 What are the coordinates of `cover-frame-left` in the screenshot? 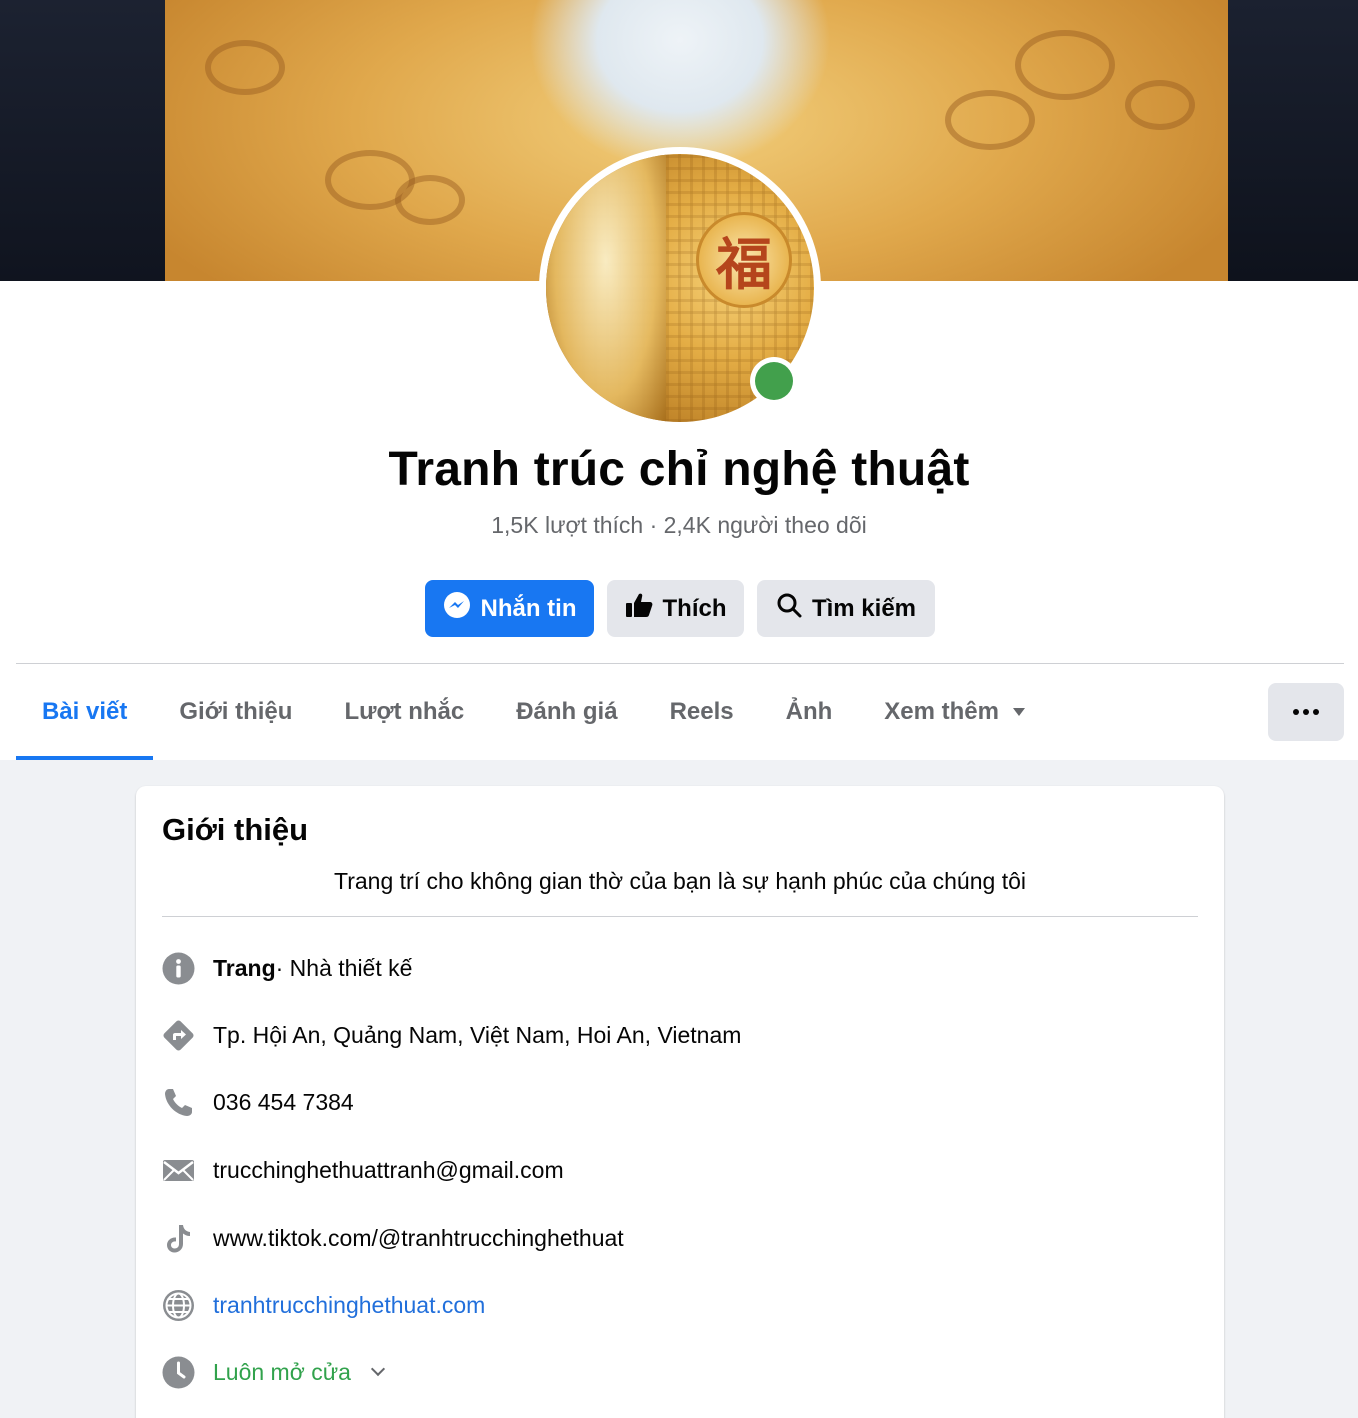 It's located at (82, 140).